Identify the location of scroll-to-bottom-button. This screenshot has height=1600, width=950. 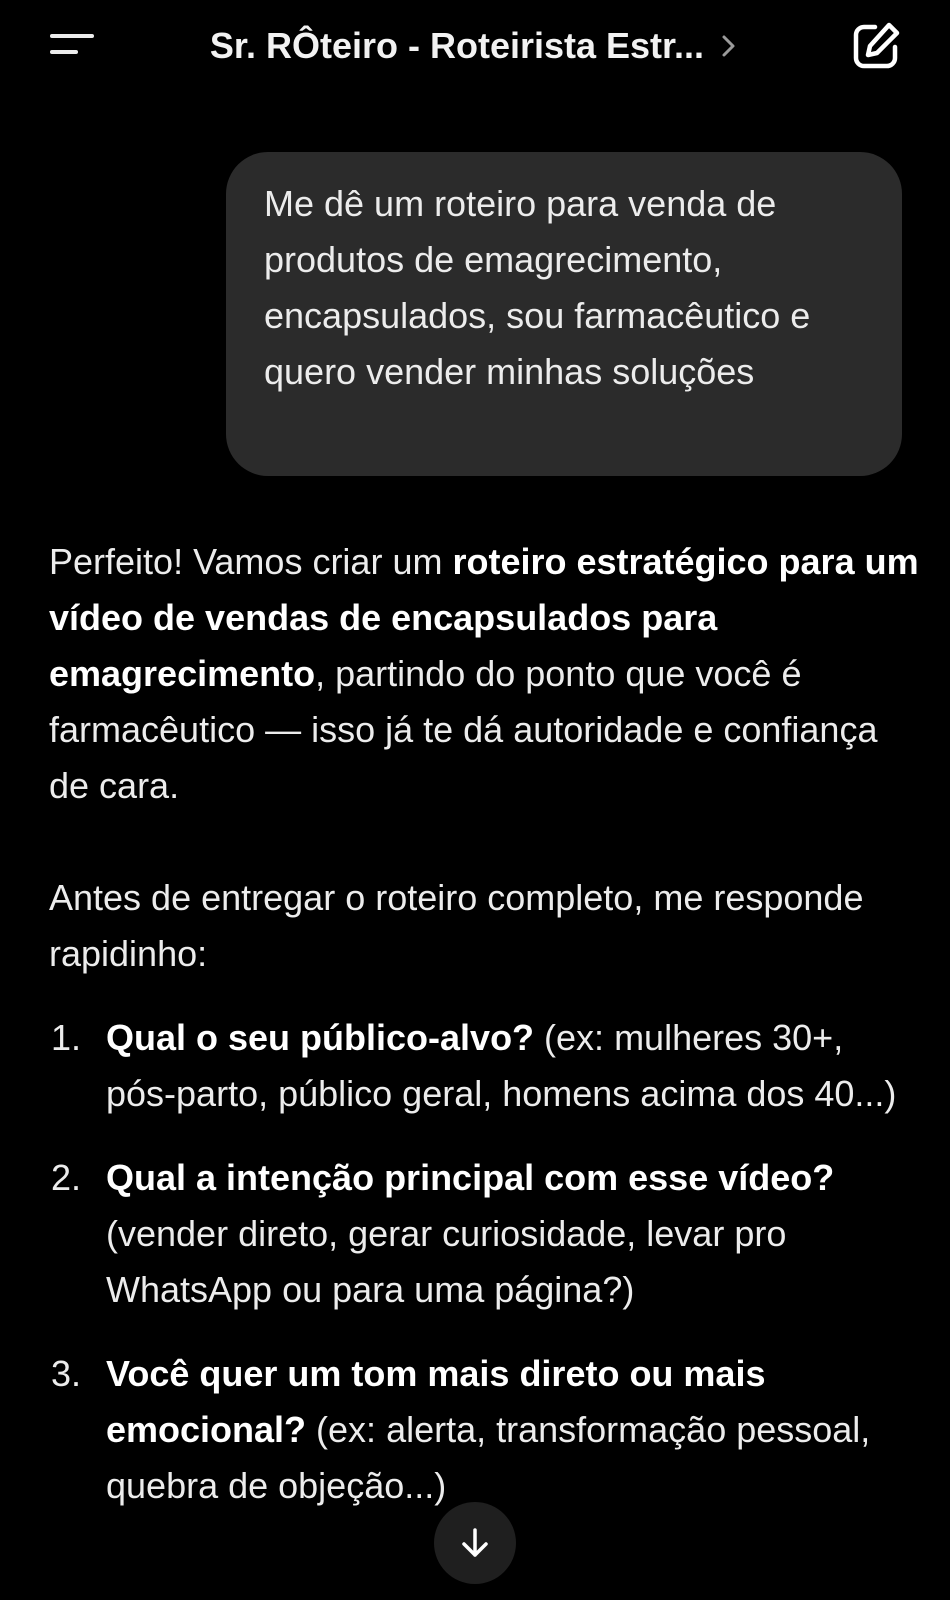
(475, 1543).